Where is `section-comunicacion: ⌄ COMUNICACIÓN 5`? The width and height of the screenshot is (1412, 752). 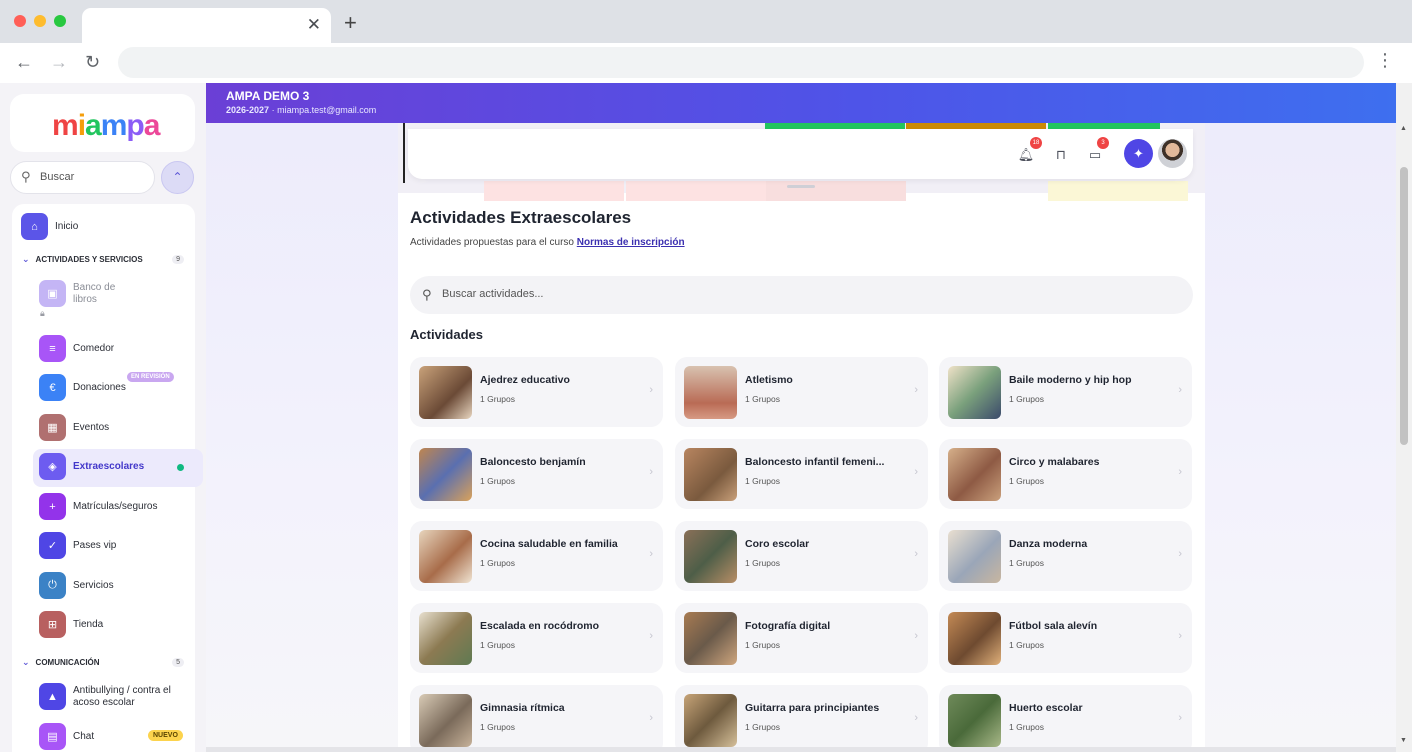
section-comunicacion: ⌄ COMUNICACIÓN 5 is located at coordinates (103, 662).